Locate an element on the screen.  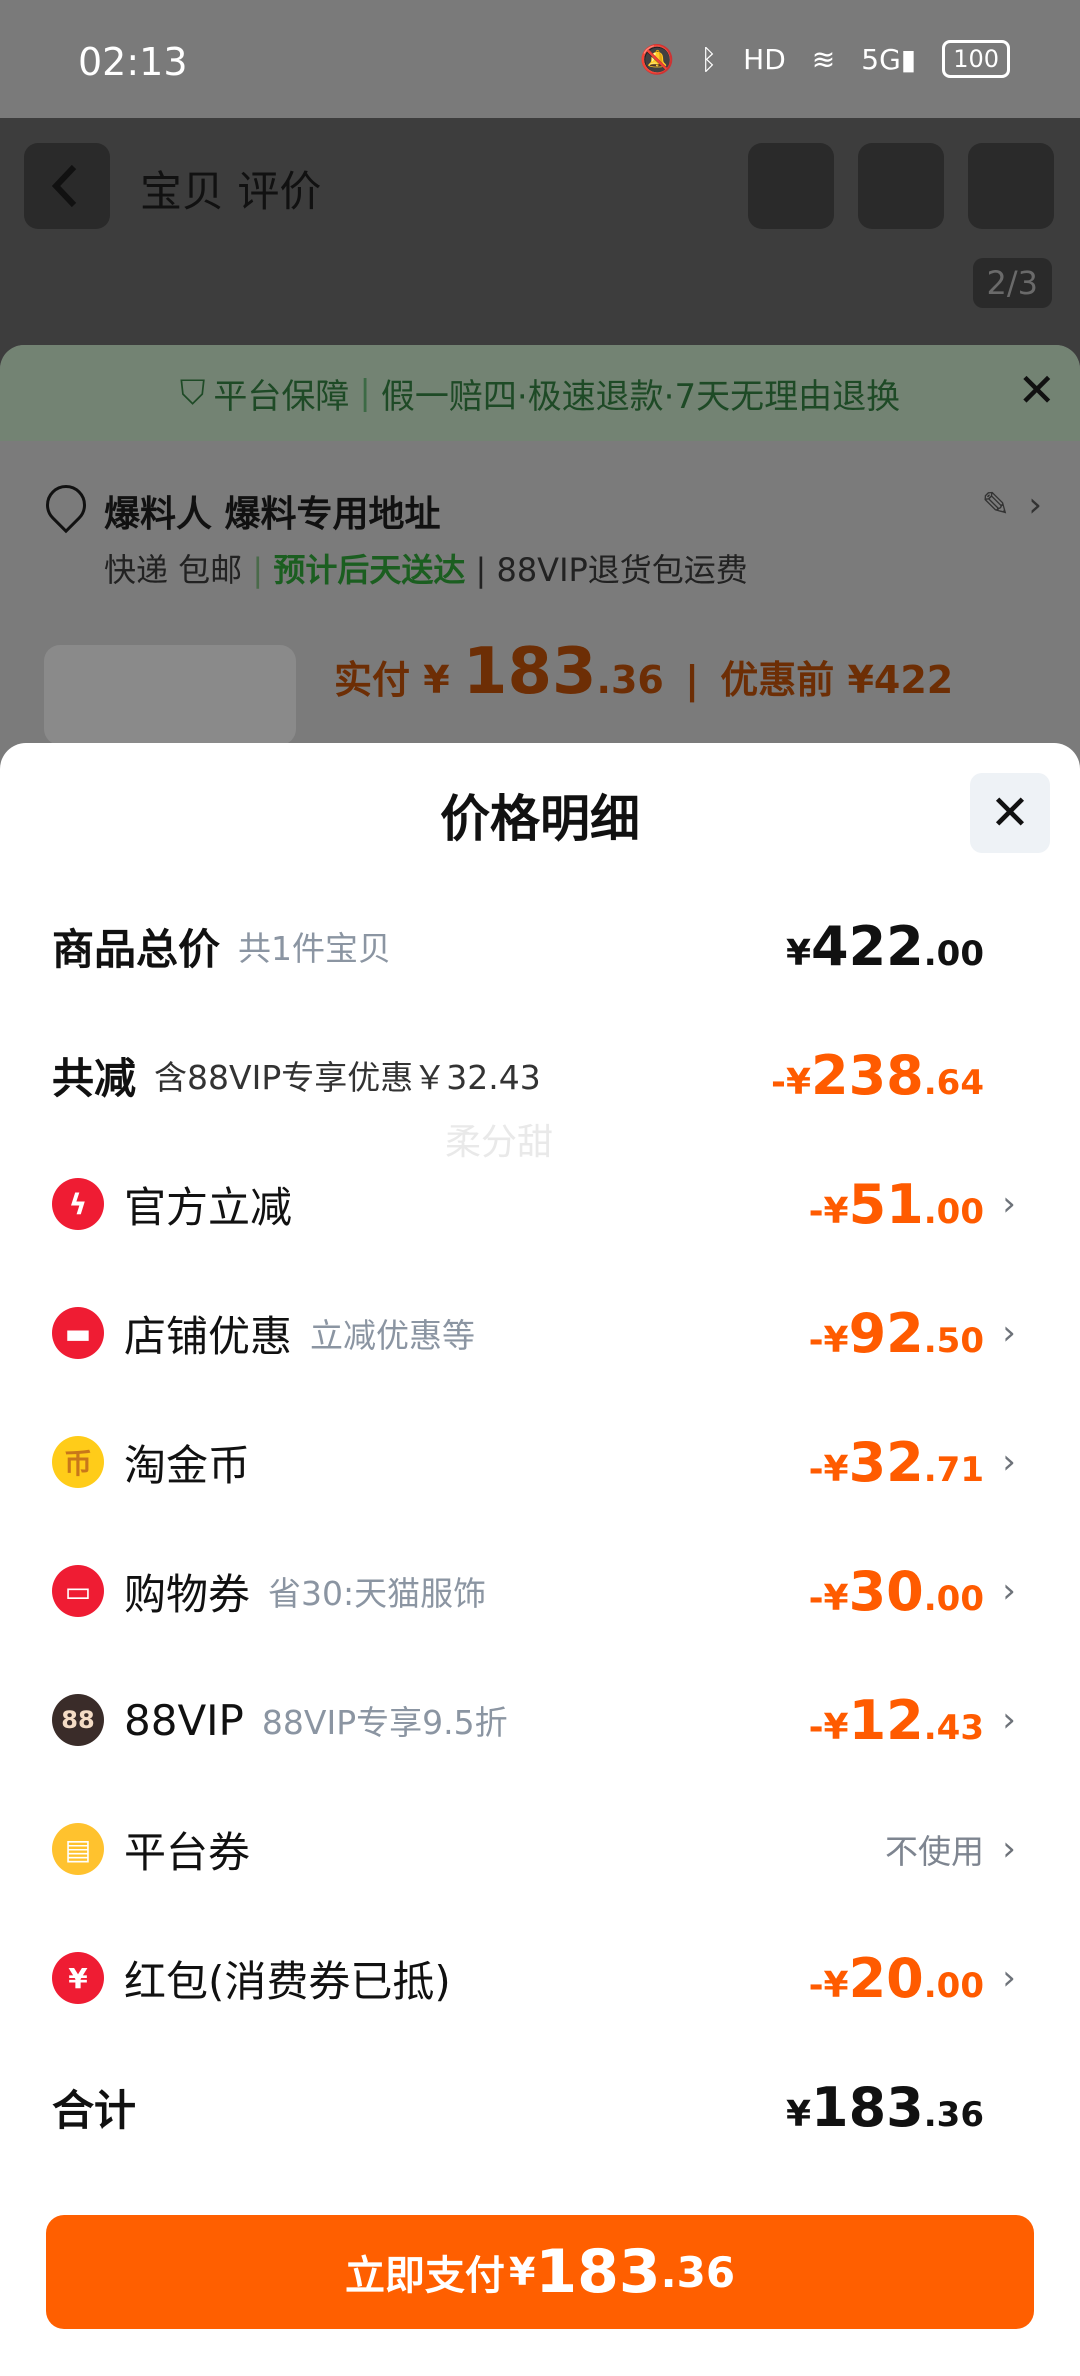
paid-amount-int: 183 is located at coordinates (529, 672).